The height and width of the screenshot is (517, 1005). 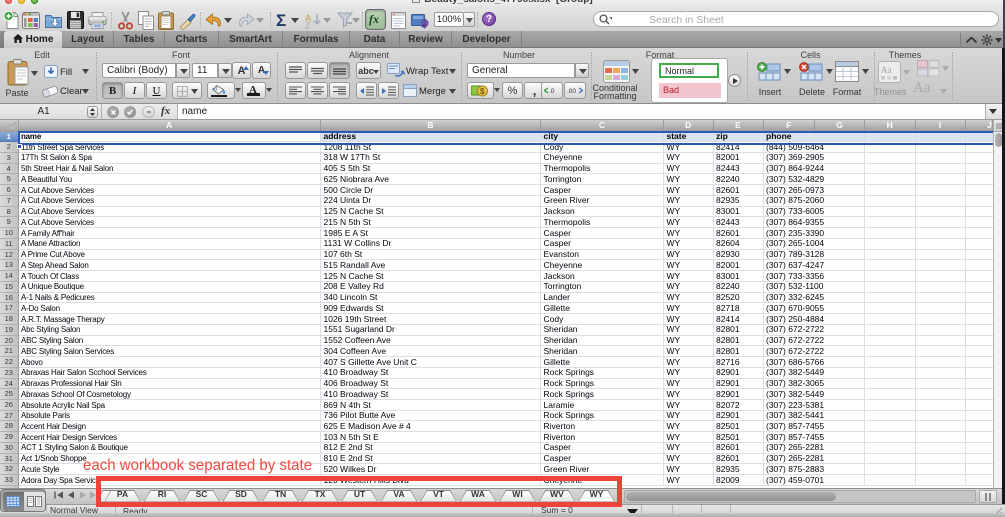 What do you see at coordinates (552, 91) in the screenshot?
I see `svg-text: .0` at bounding box center [552, 91].